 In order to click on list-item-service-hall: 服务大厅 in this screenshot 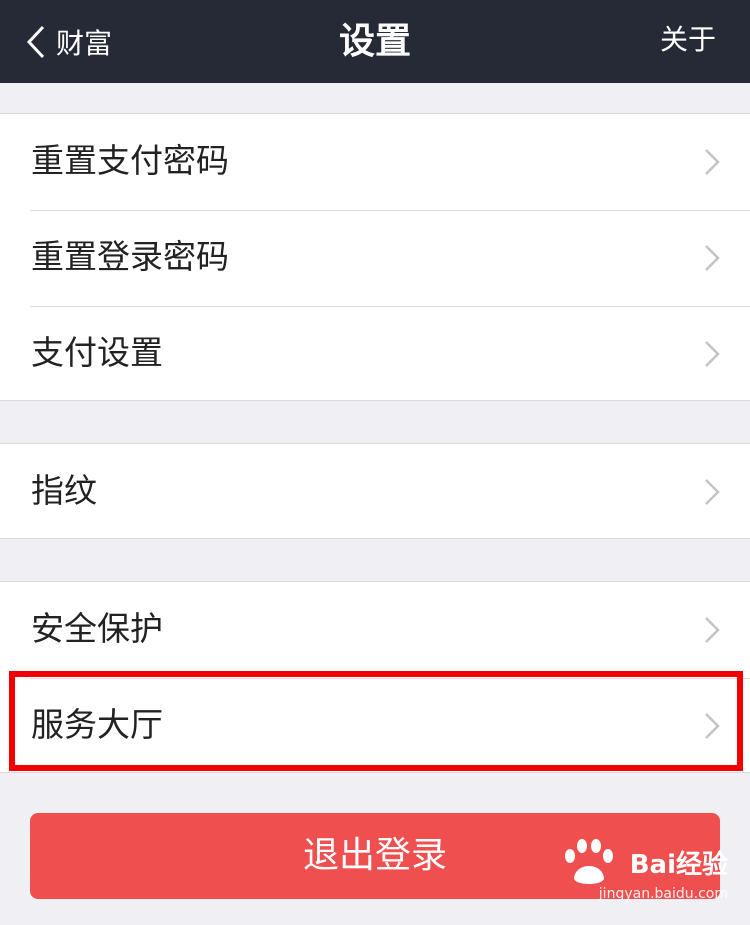, I will do `click(375, 726)`.